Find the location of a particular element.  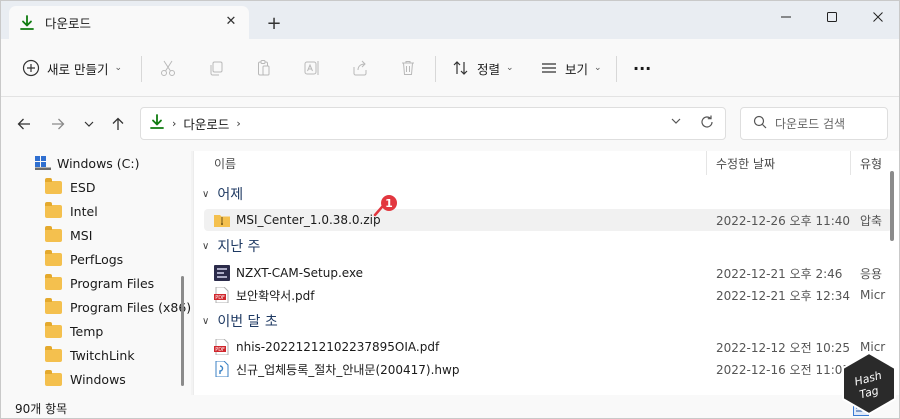

file-date: 2022-12-26 오후 11:40 is located at coordinates (783, 220).